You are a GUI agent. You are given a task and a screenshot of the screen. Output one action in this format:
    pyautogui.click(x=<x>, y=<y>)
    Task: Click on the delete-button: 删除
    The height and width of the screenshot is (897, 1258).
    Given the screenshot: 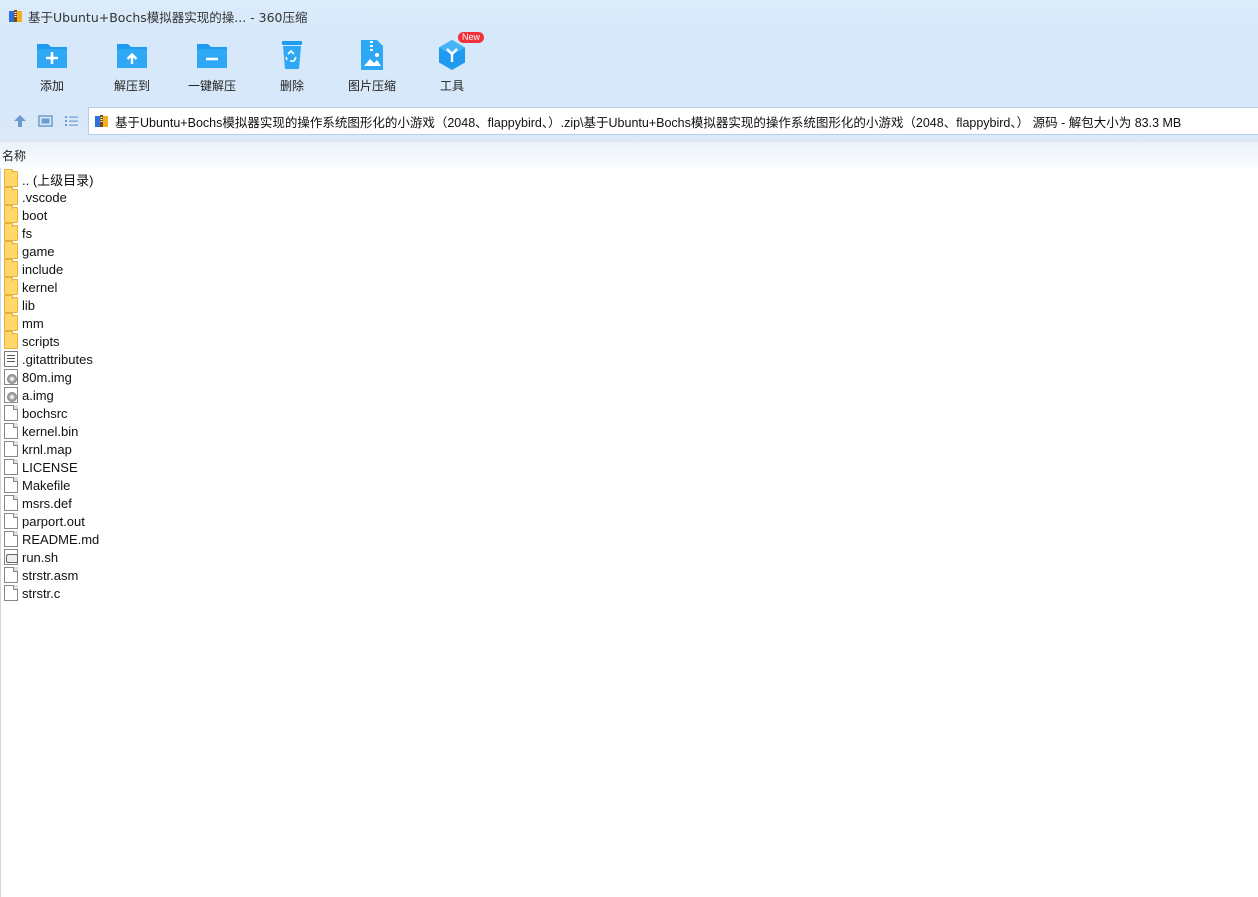 What is the action you would take?
    pyautogui.click(x=292, y=68)
    